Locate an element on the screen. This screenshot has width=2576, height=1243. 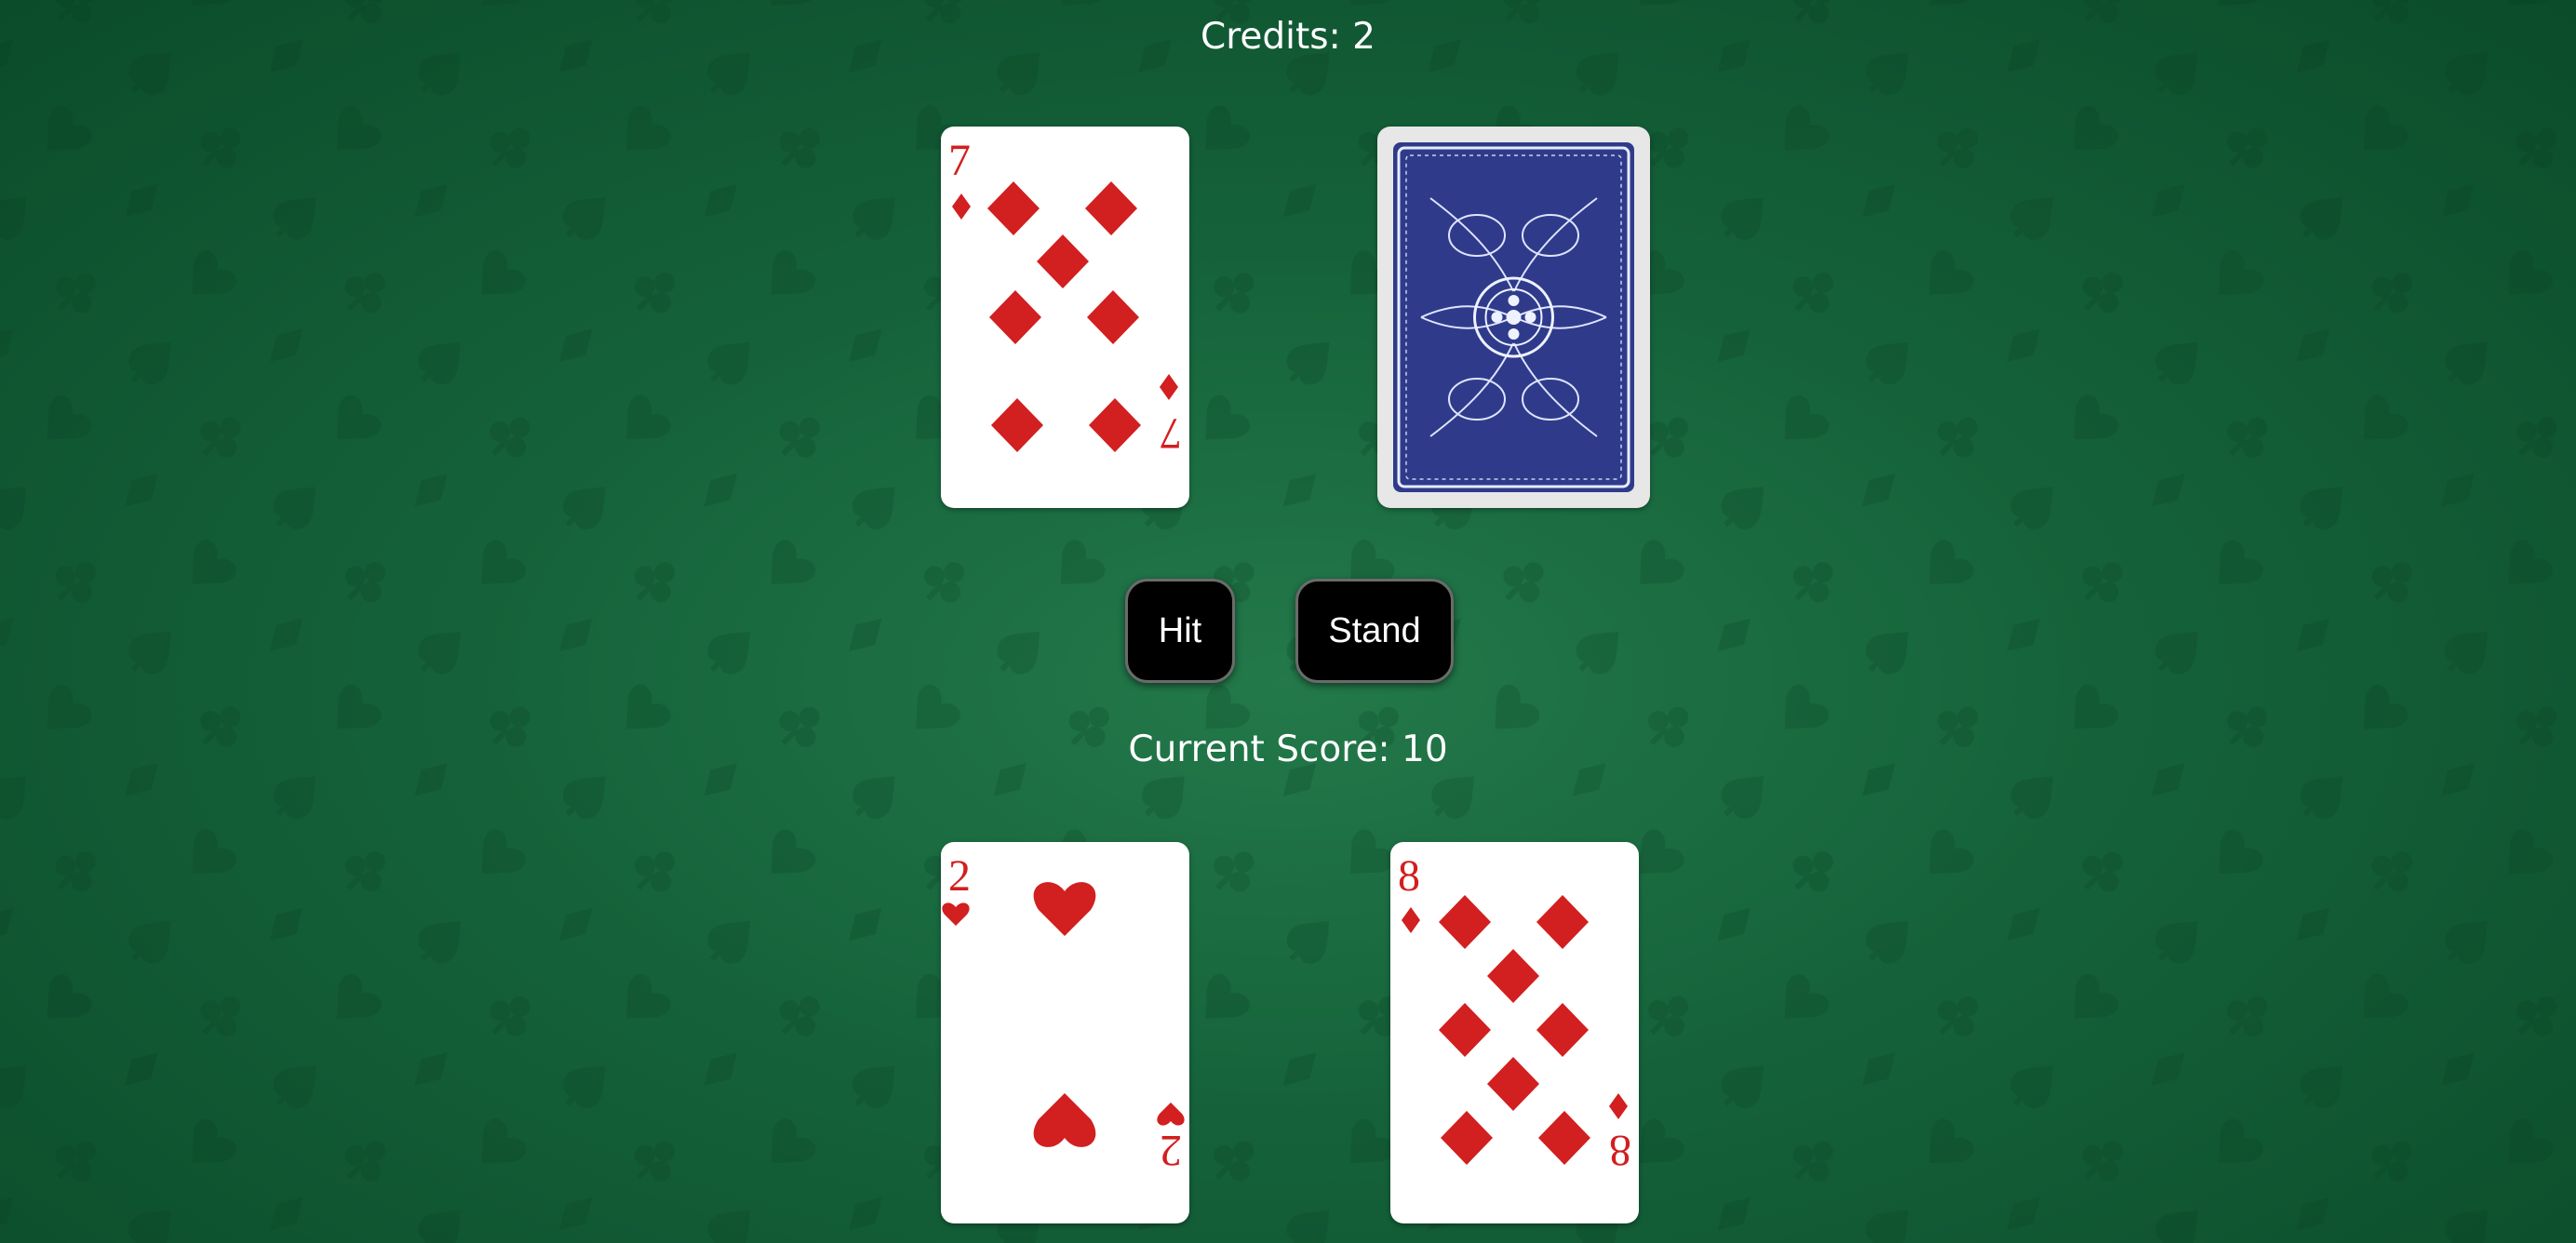
card-back-design is located at coordinates (1513, 317).